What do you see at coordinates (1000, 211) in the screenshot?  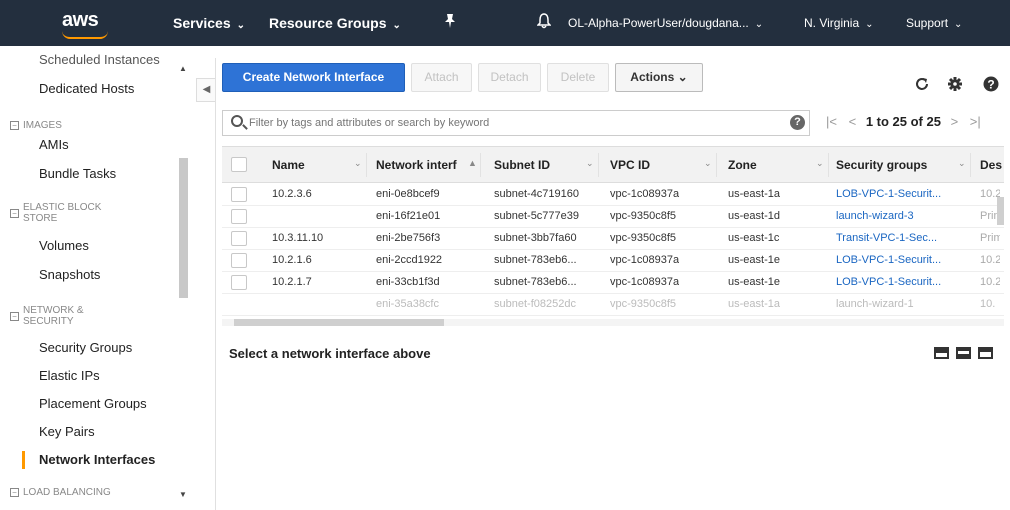 I see `table-vertical-scrollbar-thumb` at bounding box center [1000, 211].